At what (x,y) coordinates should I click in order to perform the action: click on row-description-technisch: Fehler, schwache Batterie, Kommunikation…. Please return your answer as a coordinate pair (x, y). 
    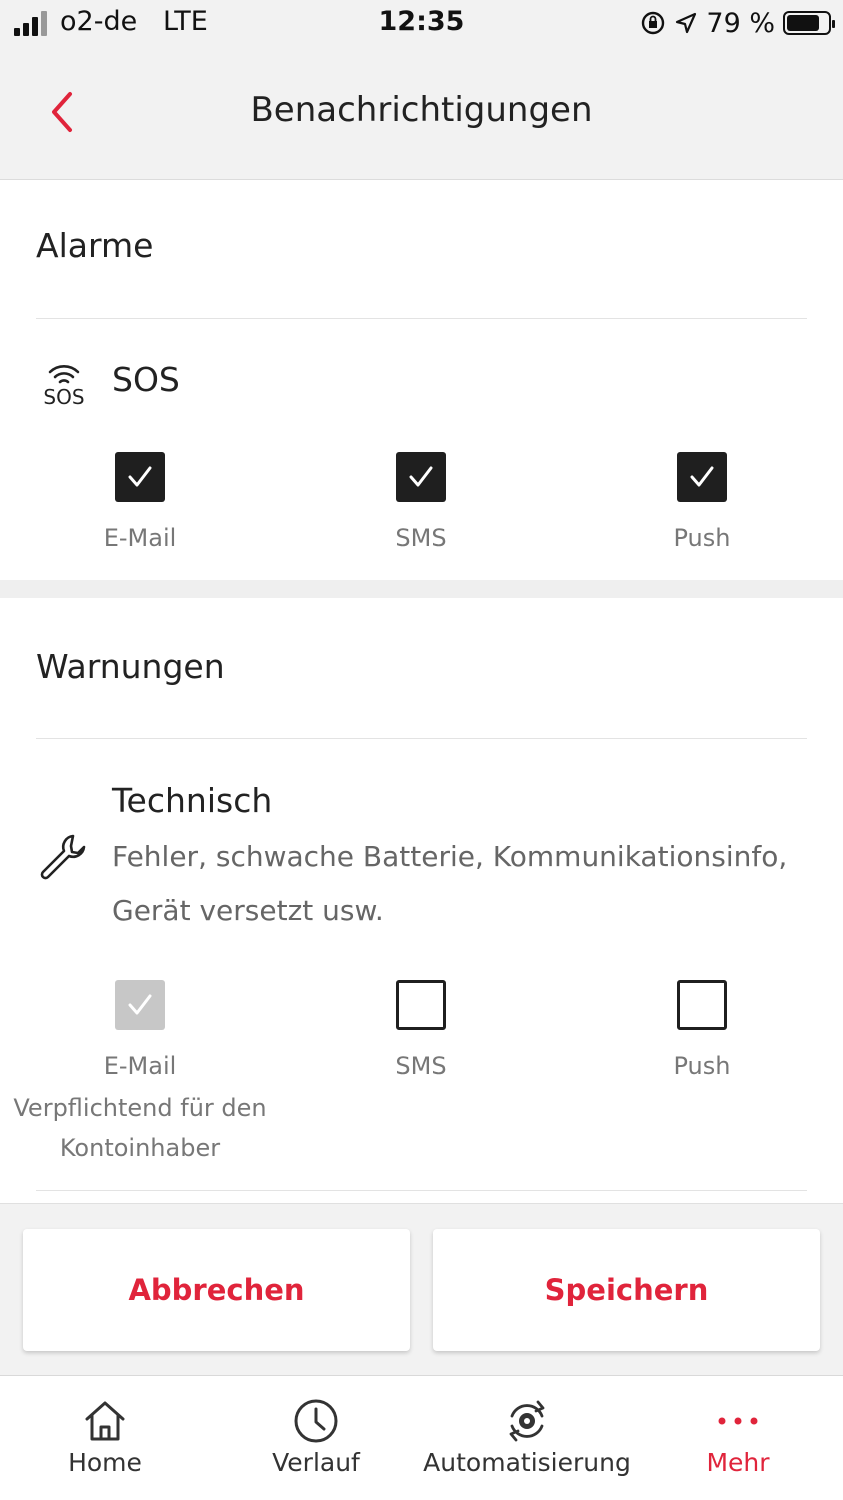
    Looking at the image, I should click on (450, 883).